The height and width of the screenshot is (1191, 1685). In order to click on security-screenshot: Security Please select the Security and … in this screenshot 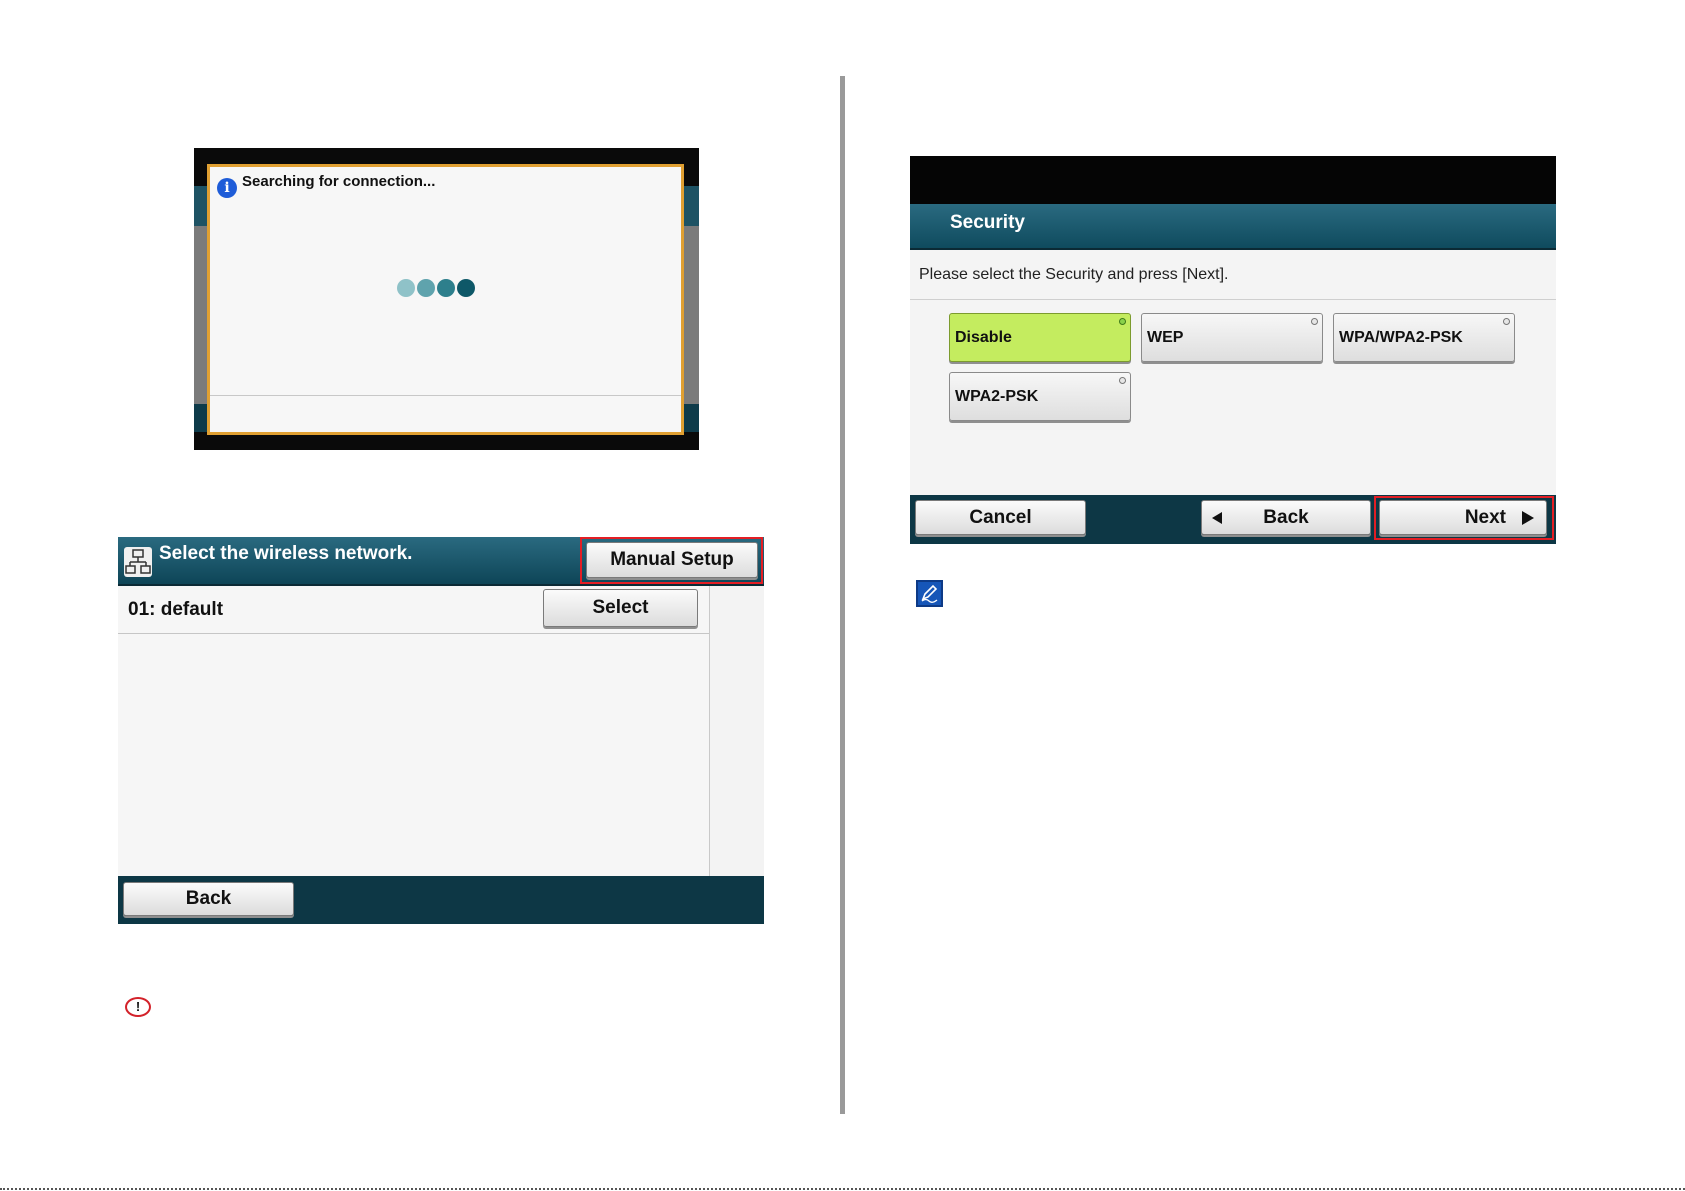, I will do `click(1233, 350)`.